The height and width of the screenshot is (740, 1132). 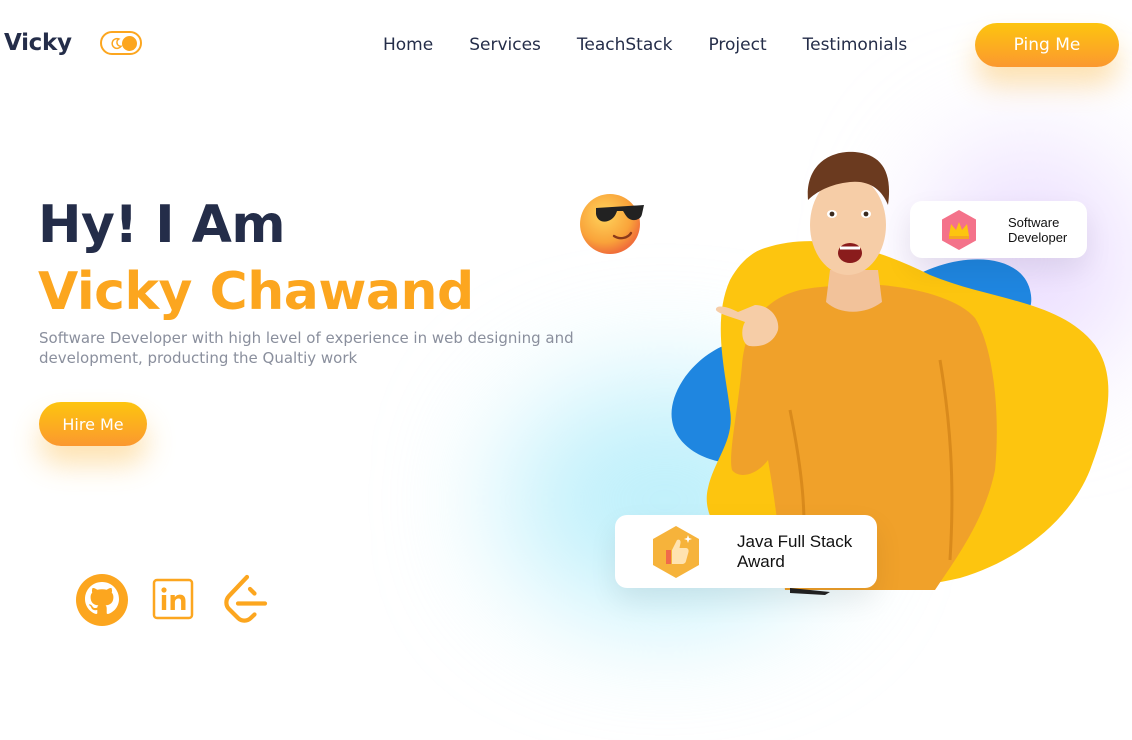 I want to click on card-line: Developer, so click(x=1038, y=237).